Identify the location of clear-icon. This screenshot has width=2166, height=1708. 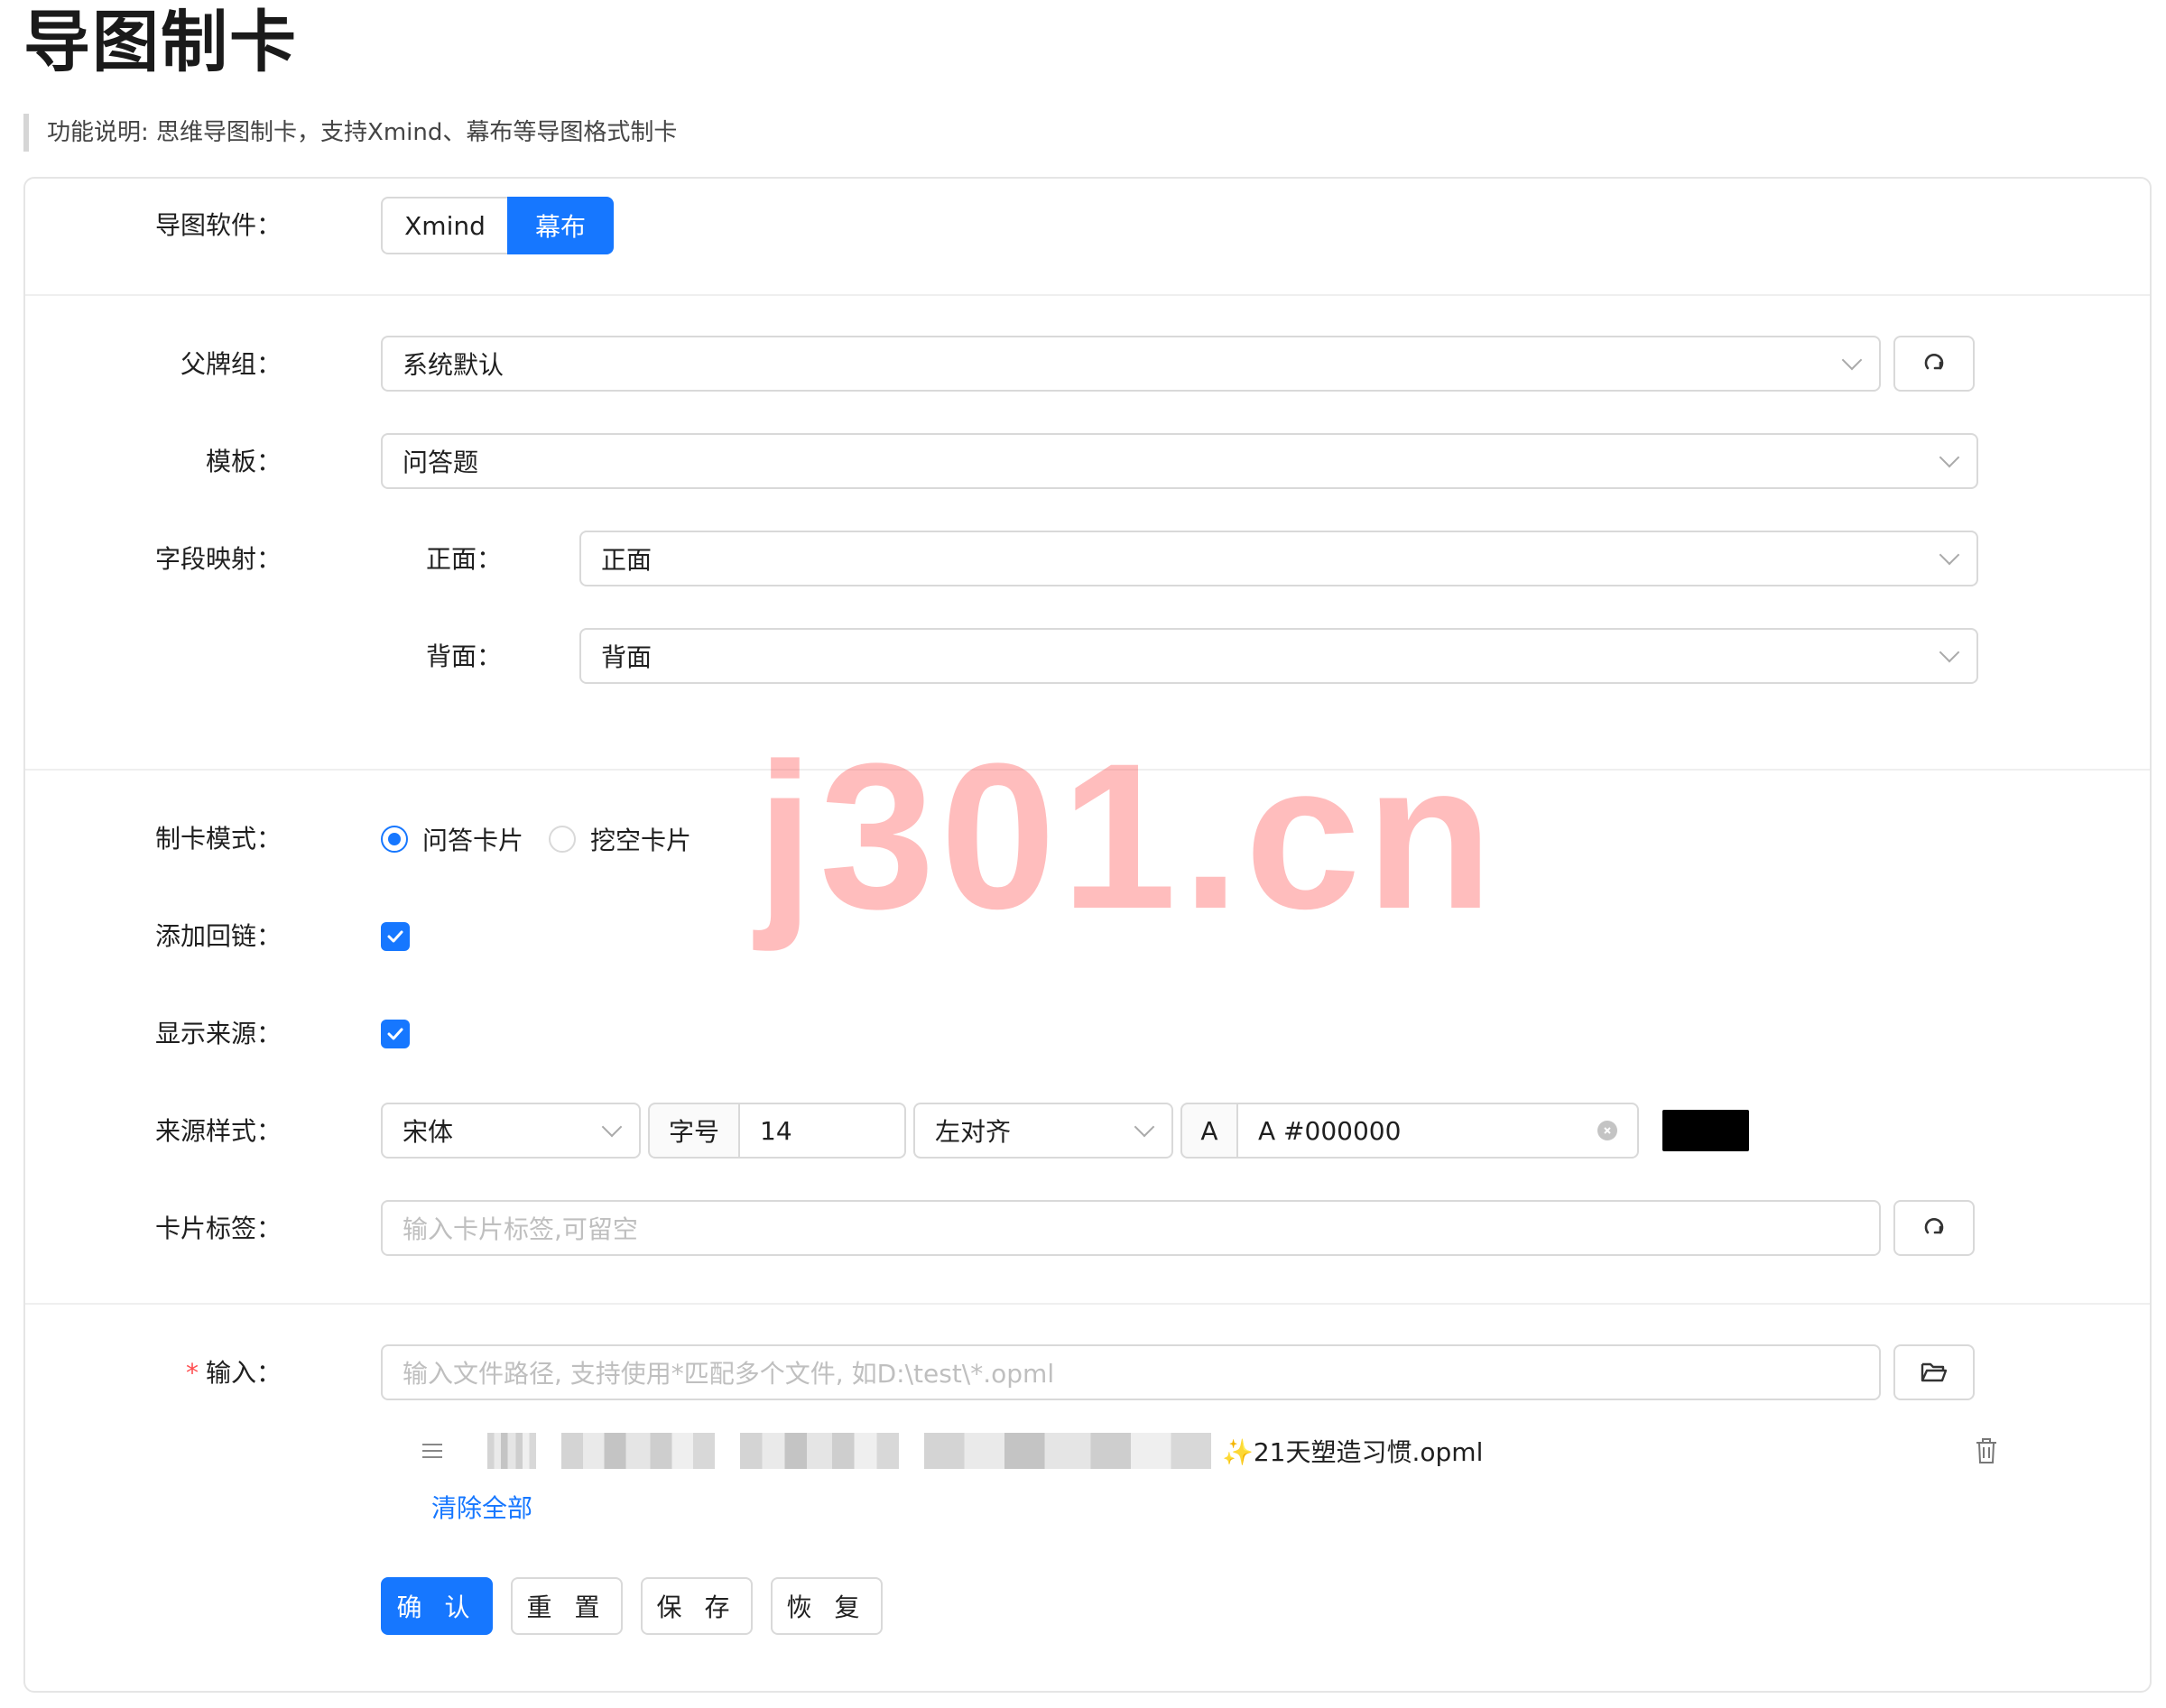
(1607, 1130).